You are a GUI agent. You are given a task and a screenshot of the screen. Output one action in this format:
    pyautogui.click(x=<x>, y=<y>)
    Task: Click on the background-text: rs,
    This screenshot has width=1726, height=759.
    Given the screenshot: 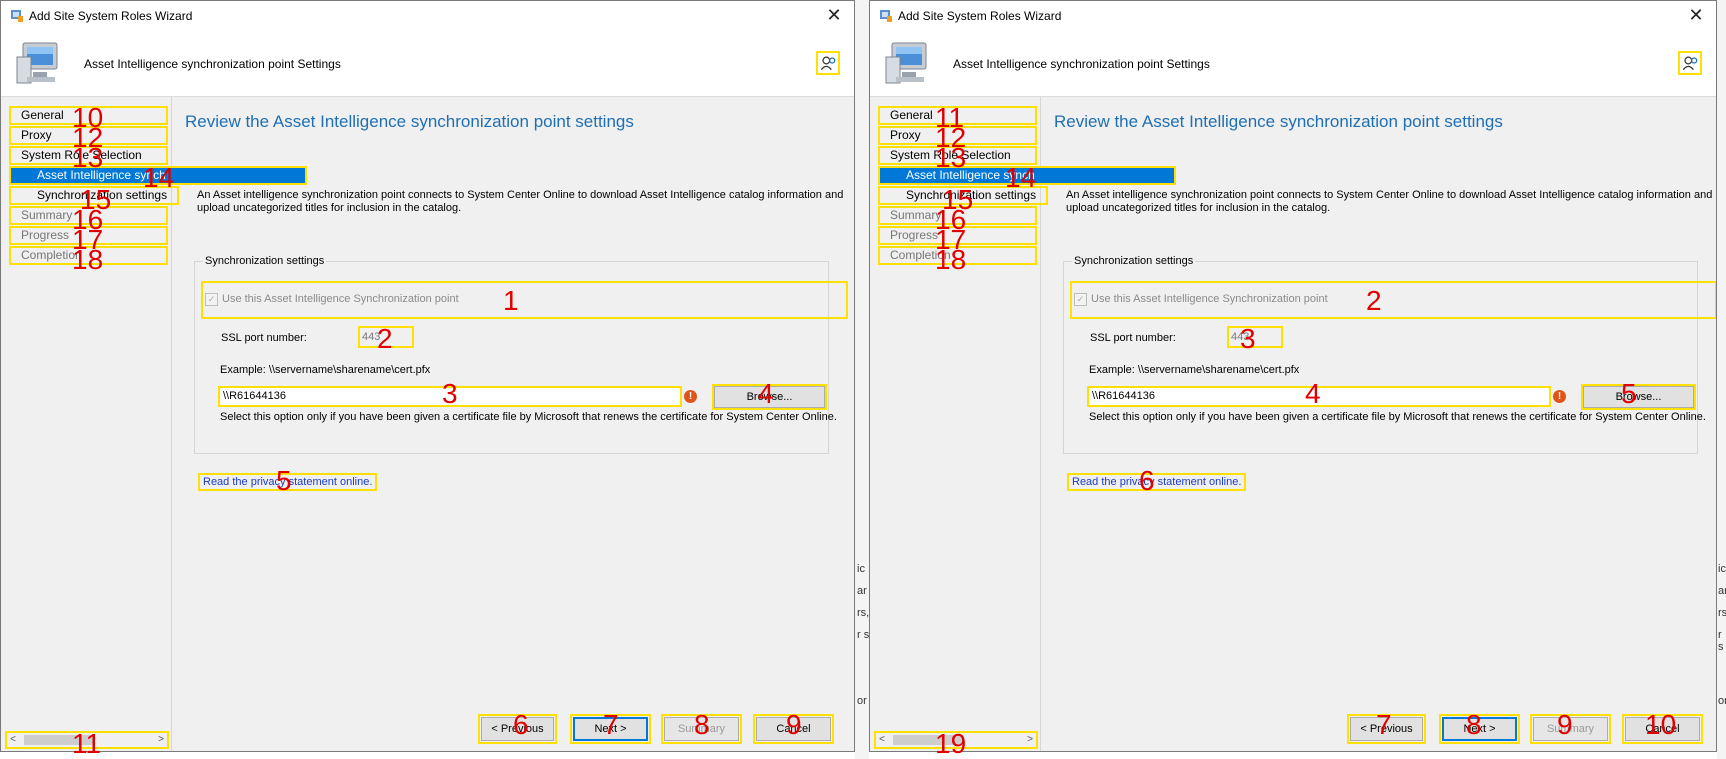 What is the action you would take?
    pyautogui.click(x=863, y=613)
    